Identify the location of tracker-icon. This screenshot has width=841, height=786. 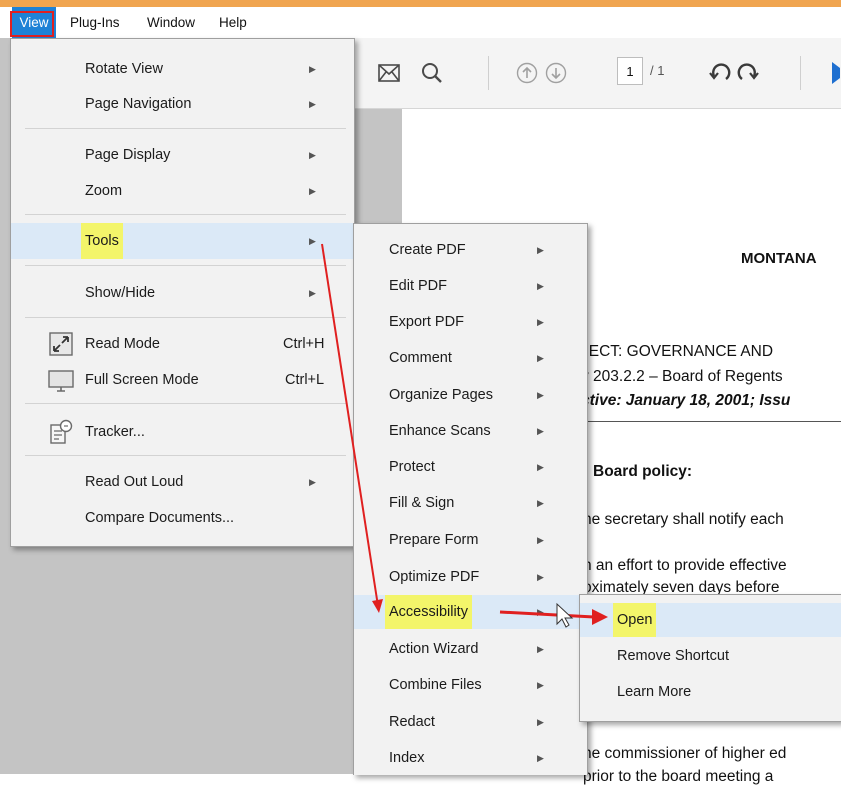
(61, 432).